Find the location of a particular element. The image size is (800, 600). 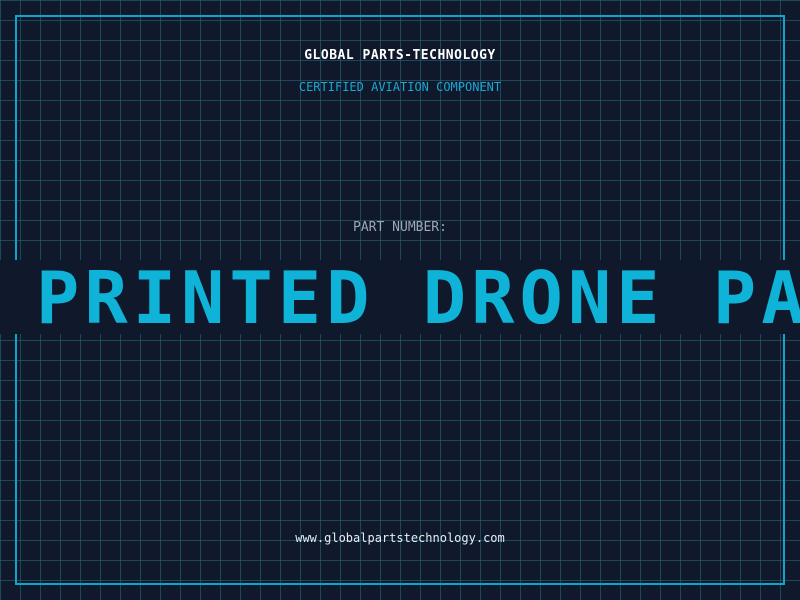

company-name: GLOBAL PARTS-TECHNOLOGY is located at coordinates (400, 55).